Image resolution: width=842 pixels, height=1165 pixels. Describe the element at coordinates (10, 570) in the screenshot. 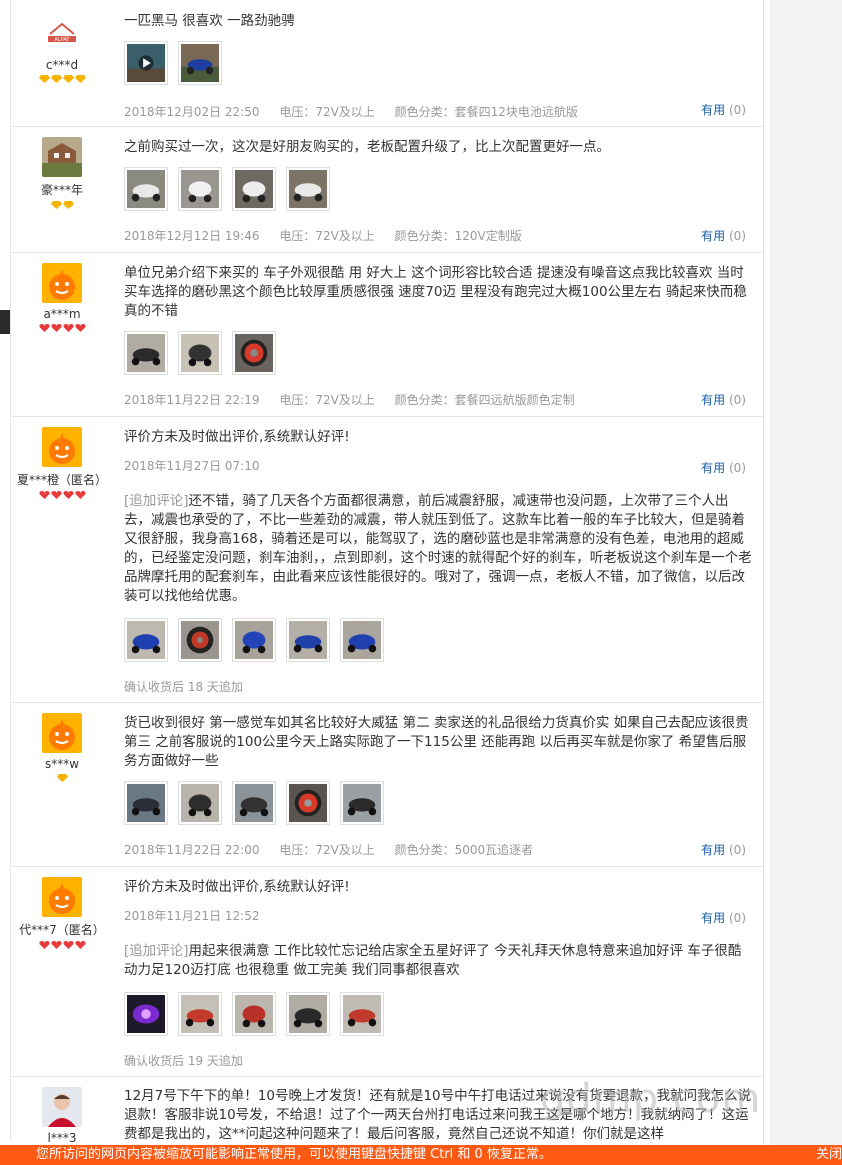

I see `left-divider` at that location.